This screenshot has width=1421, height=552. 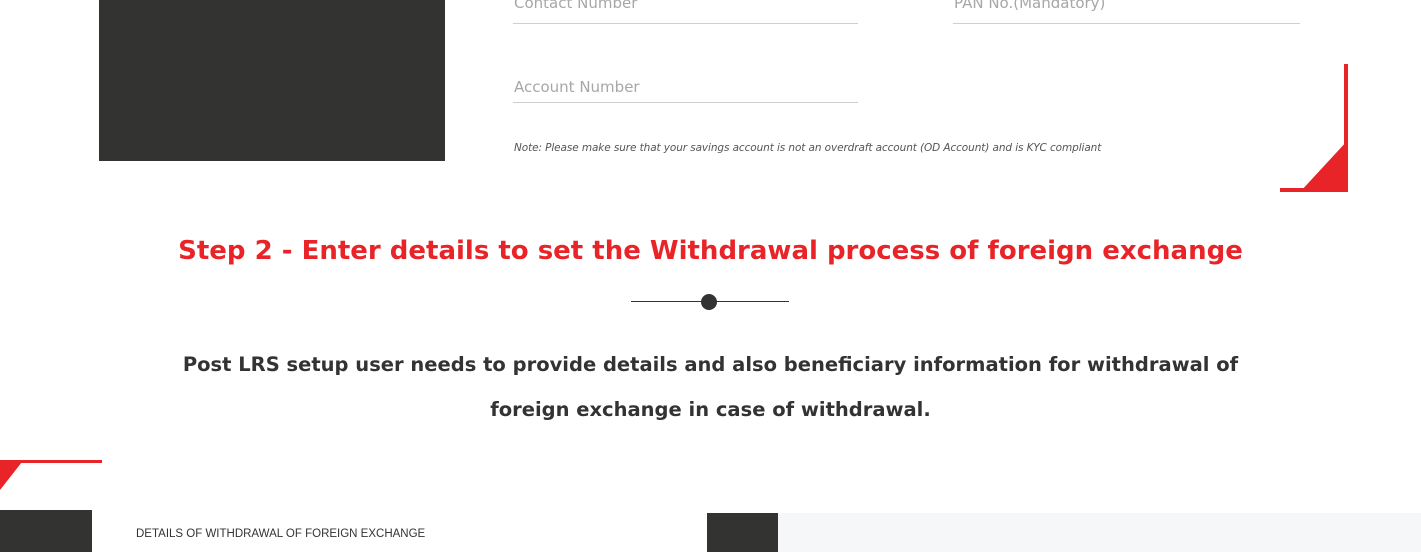 What do you see at coordinates (685, 102) in the screenshot?
I see `account-number-underline` at bounding box center [685, 102].